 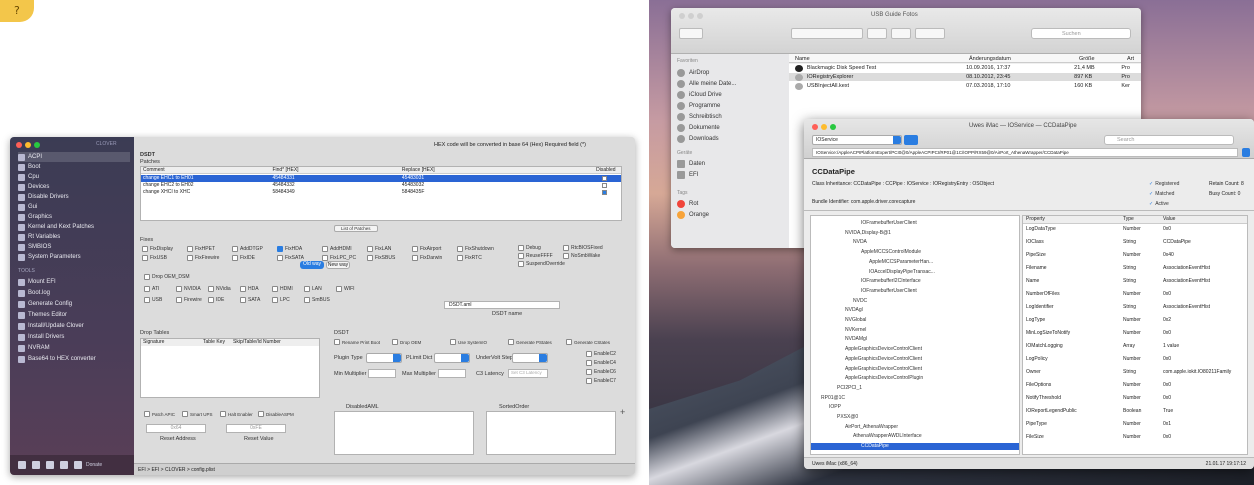 What do you see at coordinates (427, 258) in the screenshot?
I see `fix-checkbox: FixDarwin` at bounding box center [427, 258].